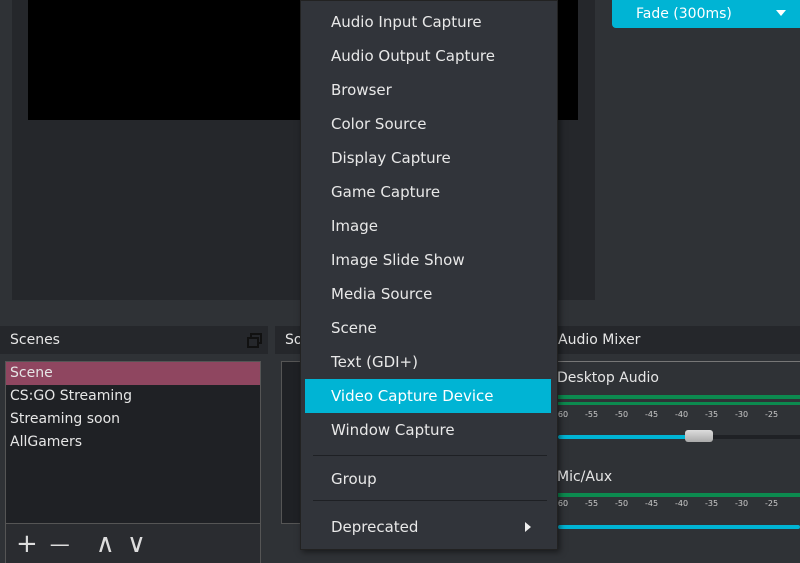  Describe the element at coordinates (428, 328) in the screenshot. I see `menu-item: Scene` at that location.